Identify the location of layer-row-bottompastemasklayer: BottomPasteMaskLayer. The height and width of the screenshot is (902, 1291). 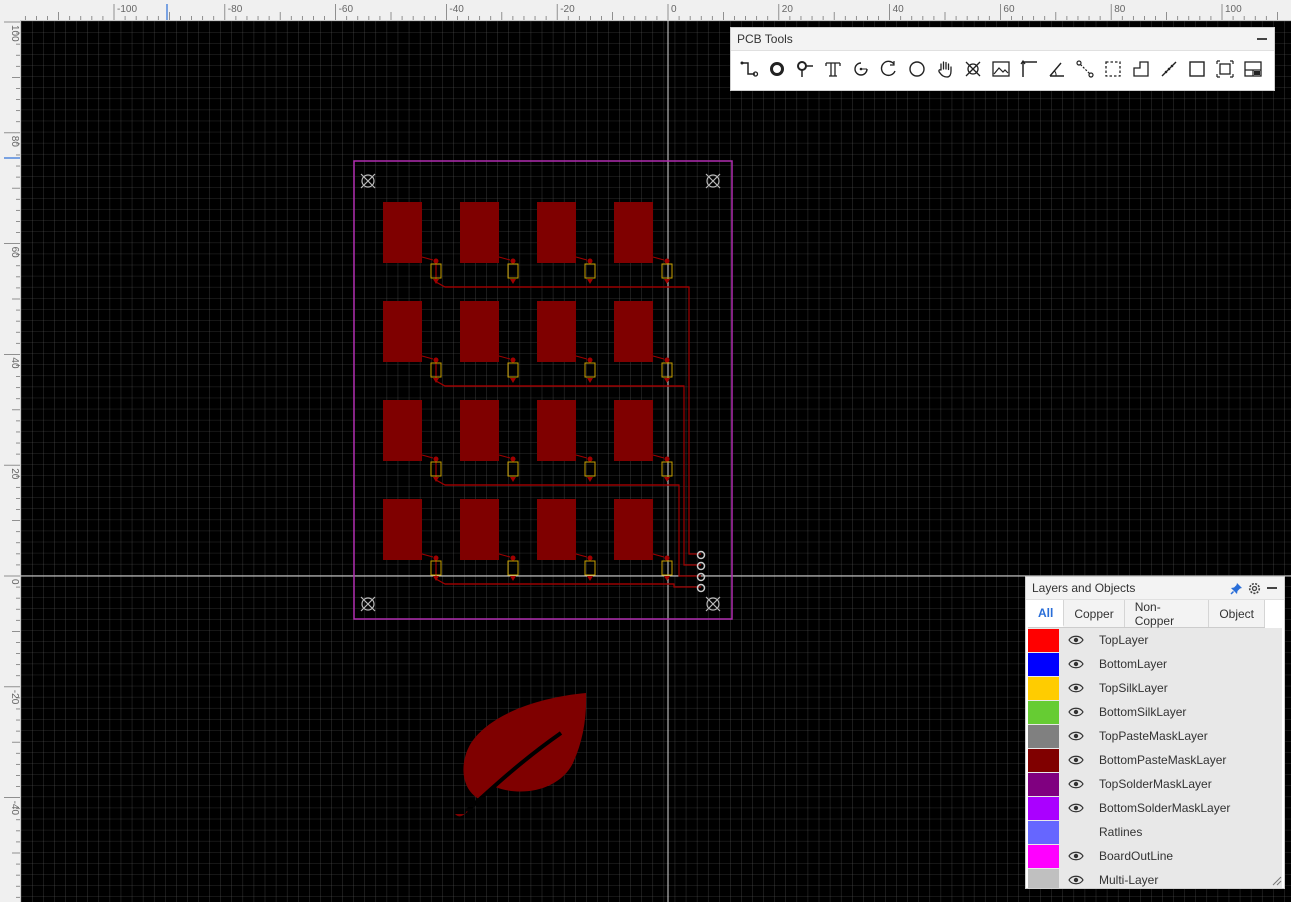
(1155, 760).